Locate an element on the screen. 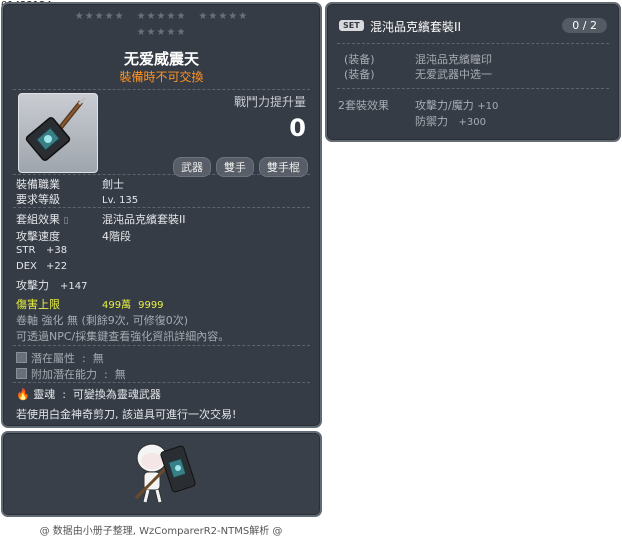  set-item-name-2: 无爱武器中选一 is located at coordinates (453, 74).